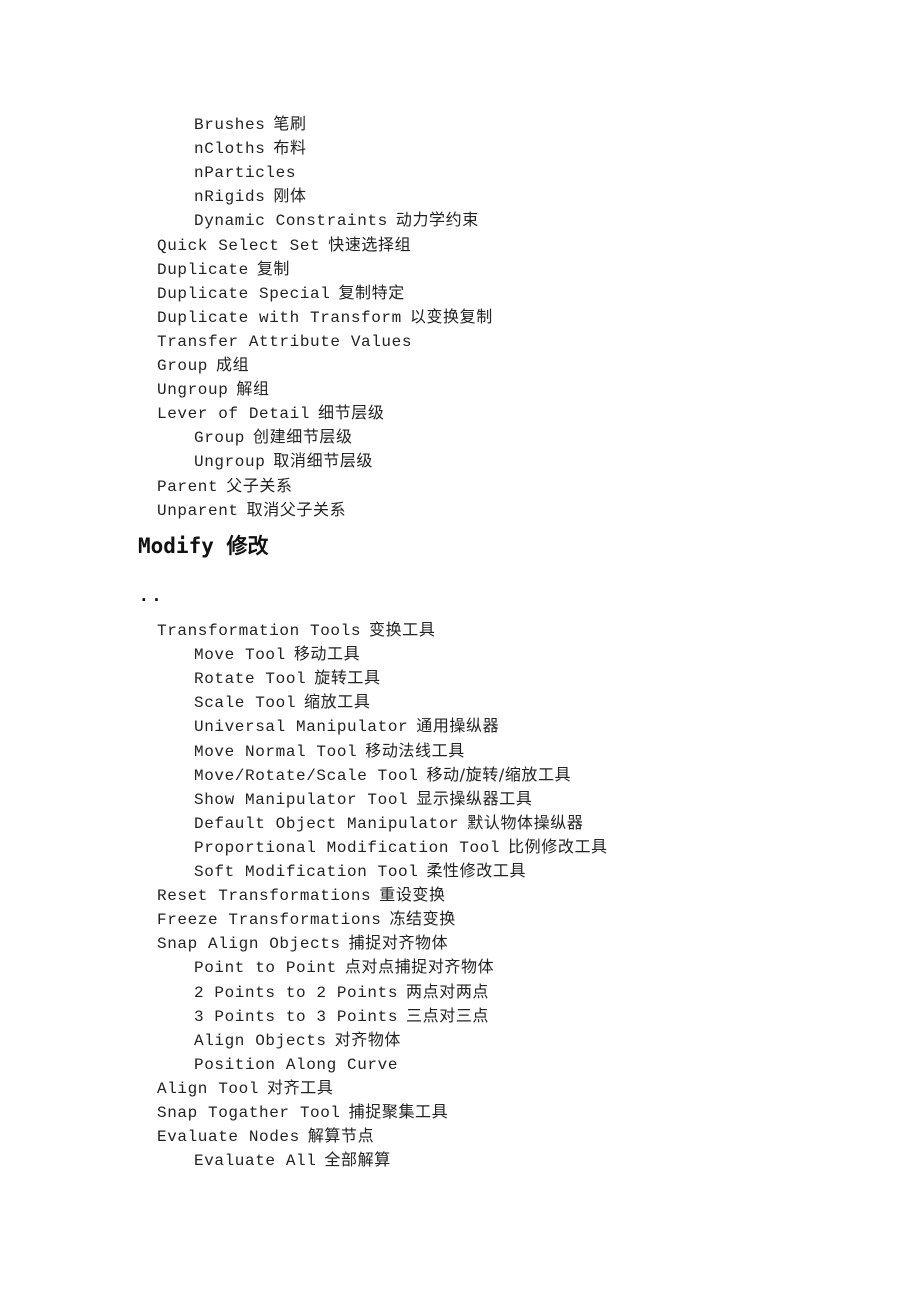 The height and width of the screenshot is (1302, 920). What do you see at coordinates (265, 968) in the screenshot?
I see `term-english: Point to Point` at bounding box center [265, 968].